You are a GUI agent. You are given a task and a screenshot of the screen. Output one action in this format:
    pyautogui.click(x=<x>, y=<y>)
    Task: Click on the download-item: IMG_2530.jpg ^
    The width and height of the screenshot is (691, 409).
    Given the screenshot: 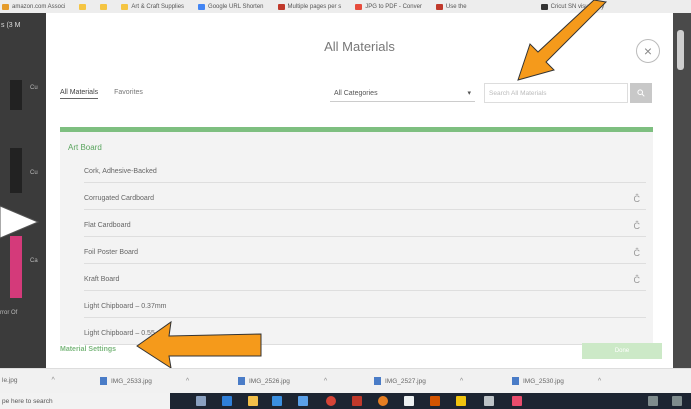 What is the action you would take?
    pyautogui.click(x=556, y=381)
    